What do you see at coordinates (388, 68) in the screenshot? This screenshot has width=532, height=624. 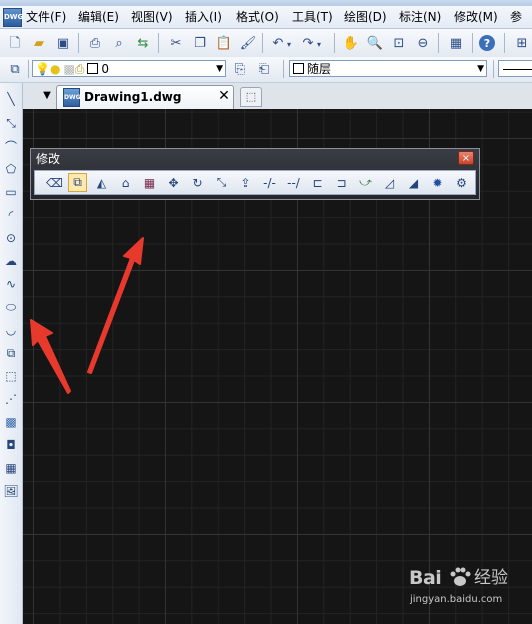 I see `color-dropdown: 随层 ▼` at bounding box center [388, 68].